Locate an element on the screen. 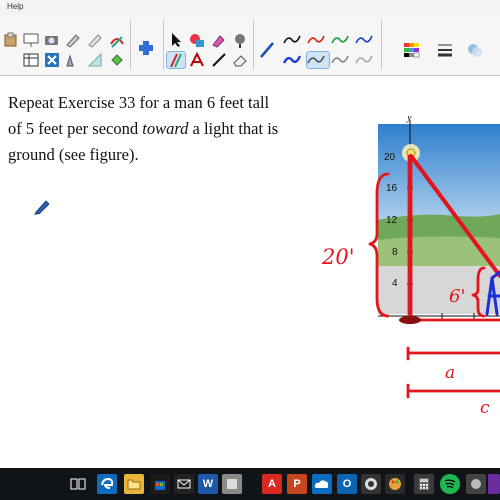  transparency-icon is located at coordinates (476, 52).